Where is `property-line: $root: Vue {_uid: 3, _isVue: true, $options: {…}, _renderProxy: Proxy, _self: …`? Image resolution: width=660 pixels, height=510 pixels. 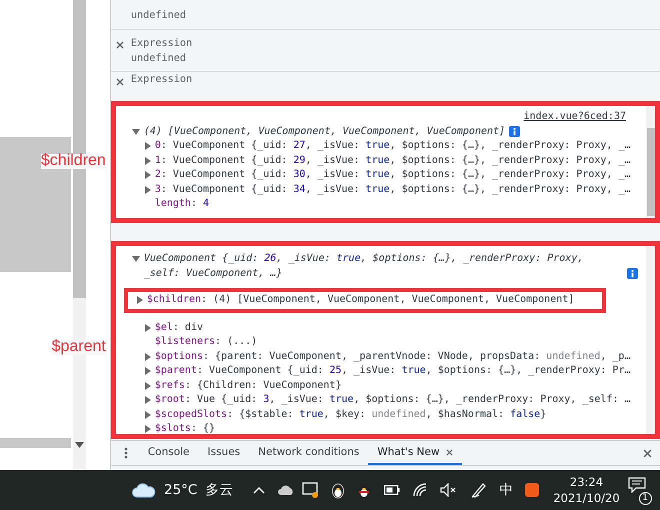
property-line: $root: Vue {_uid: 3, _isVue: true, $options: {…}, _renderProxy: Proxy, _self: … is located at coordinates (392, 400).